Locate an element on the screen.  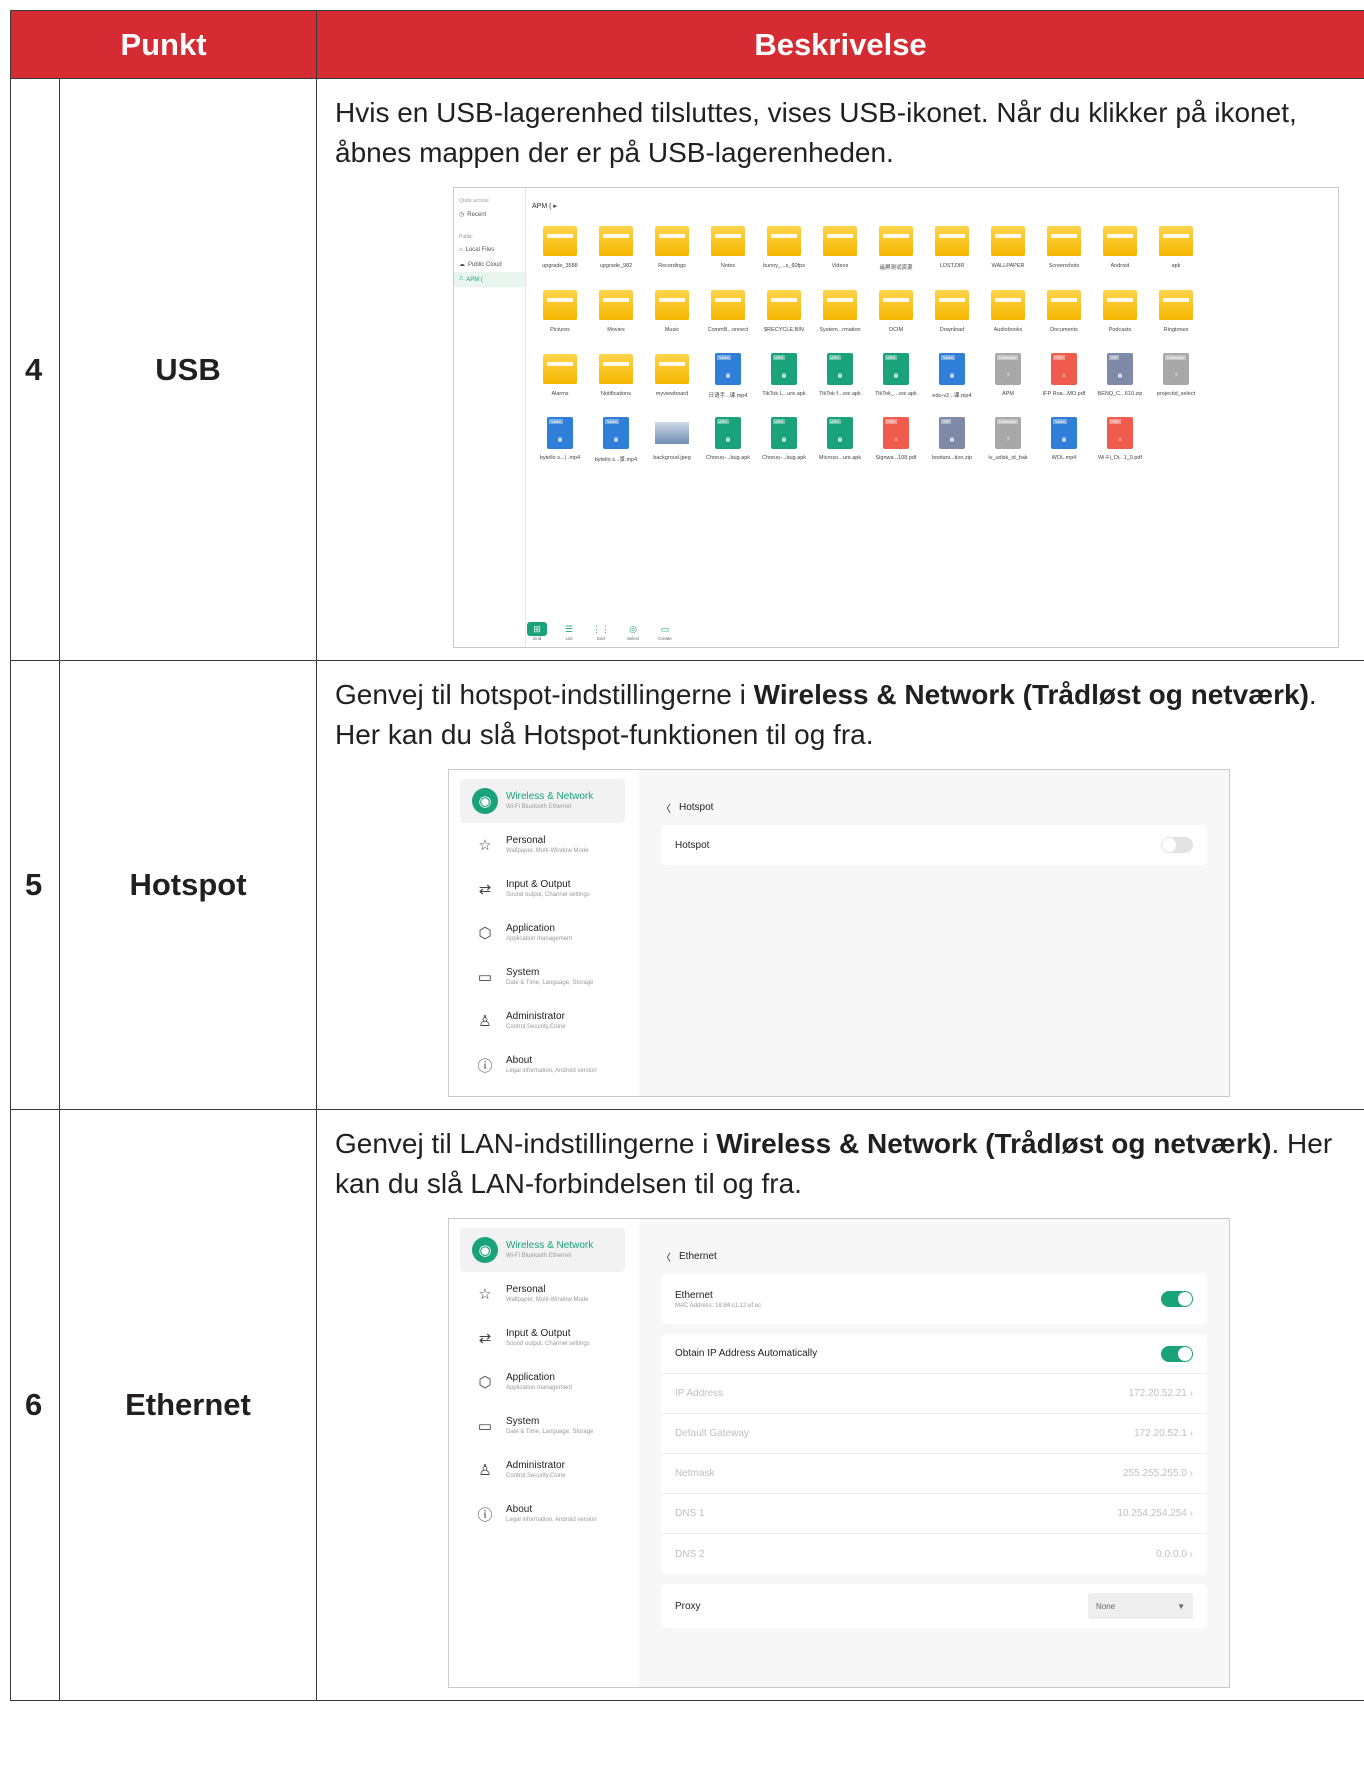
file-item: Unknown? APM is located at coordinates (1008, 379).